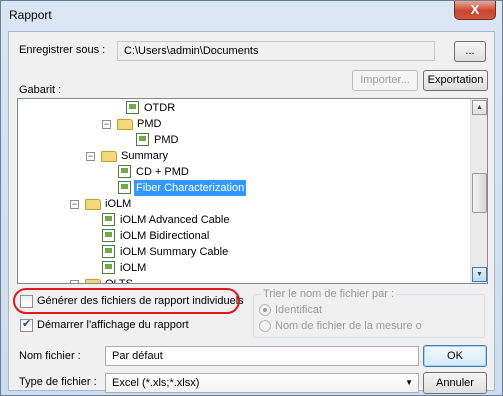  Describe the element at coordinates (262, 383) in the screenshot. I see `filetype-select: Excel (*.xls;*.xlsx) ▼` at that location.